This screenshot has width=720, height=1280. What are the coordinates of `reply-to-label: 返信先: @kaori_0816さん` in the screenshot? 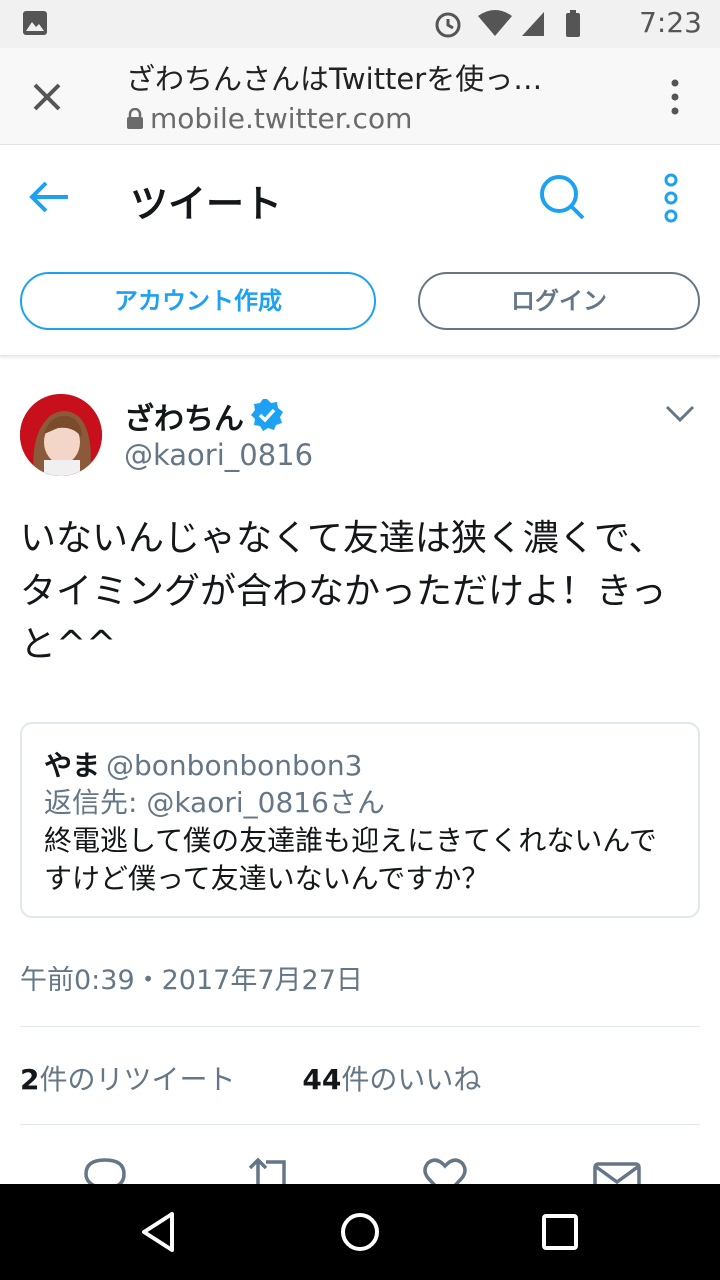 It's located at (214, 802).